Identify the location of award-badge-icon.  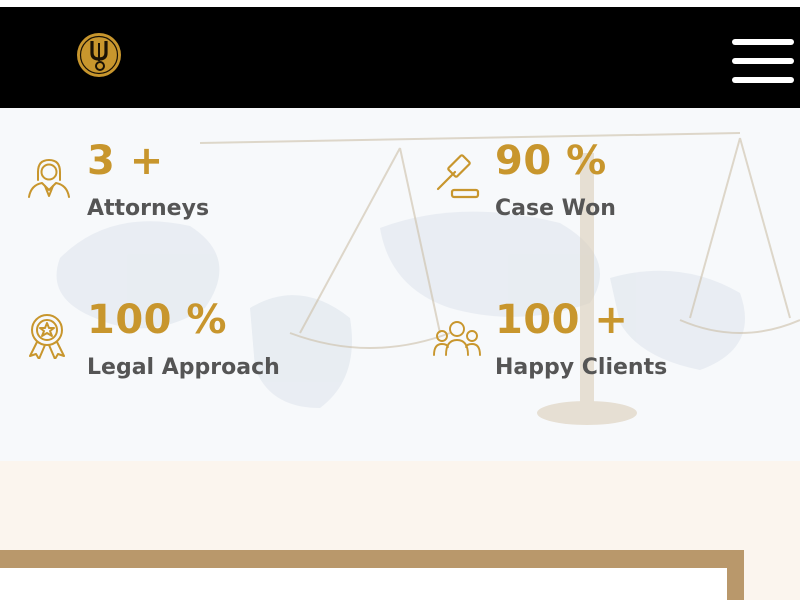
(47, 336).